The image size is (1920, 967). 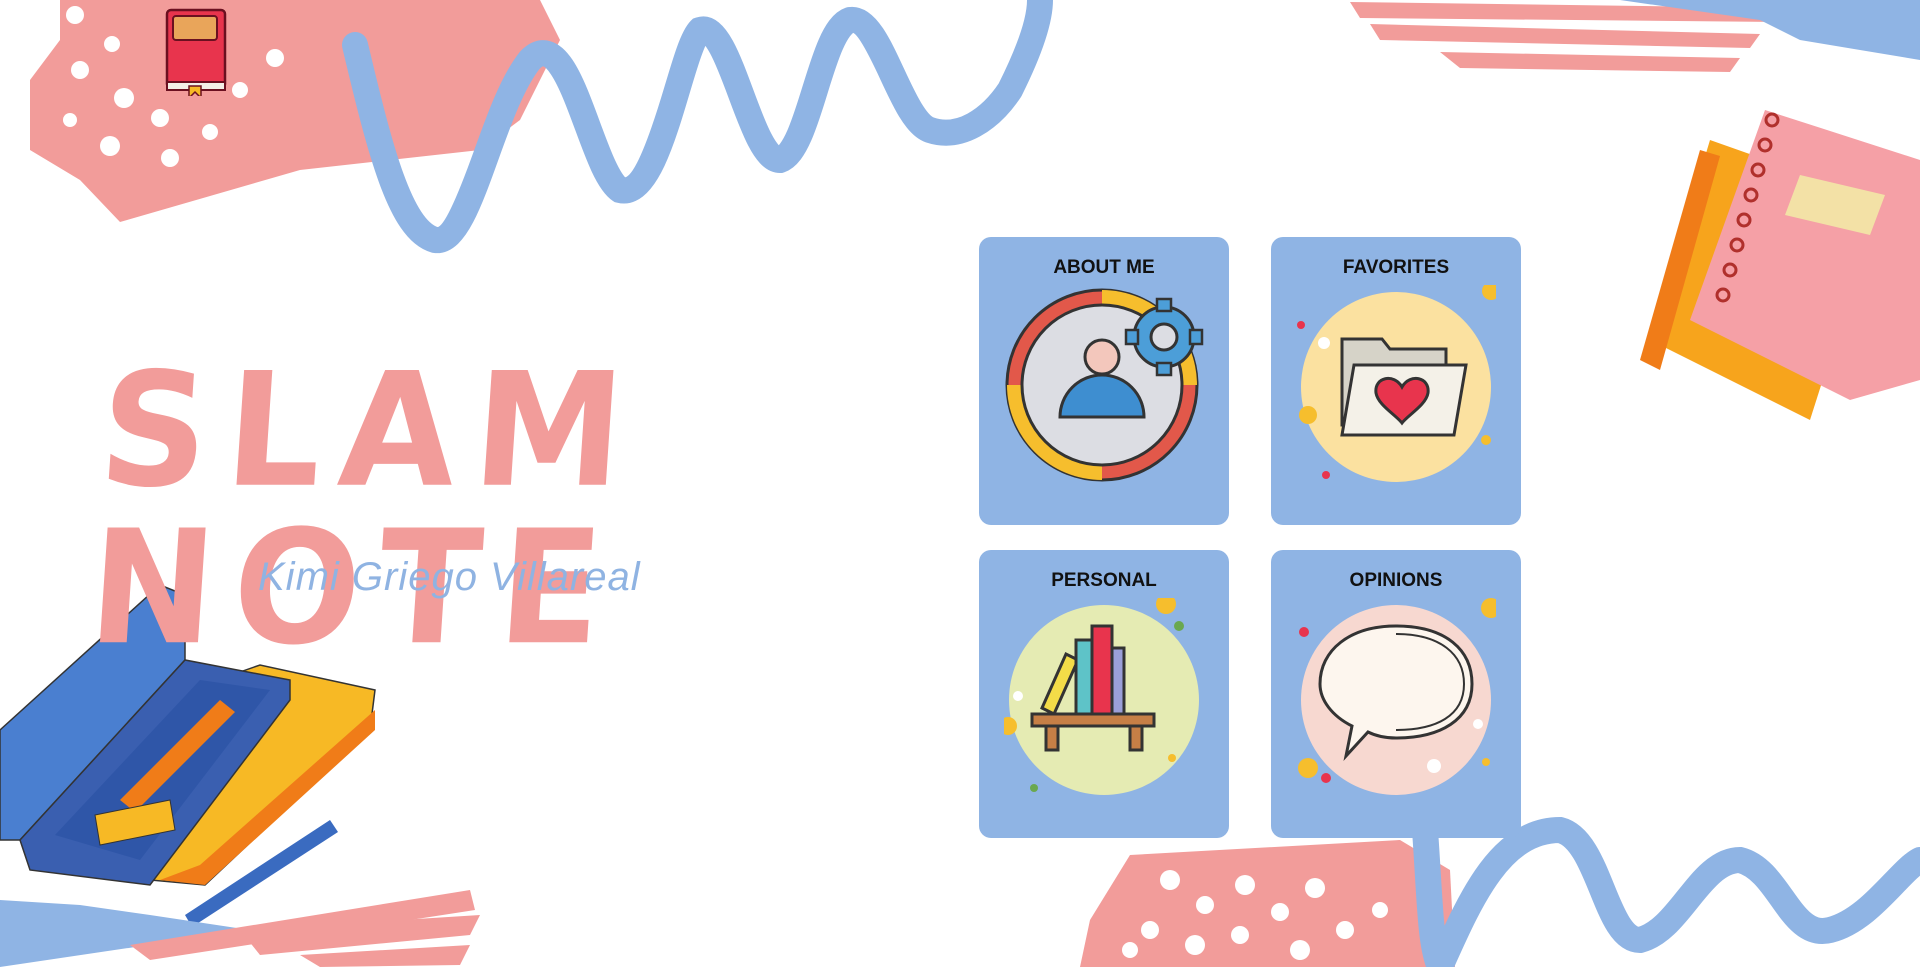 I want to click on card-label: ABOUT ME, so click(x=1104, y=267).